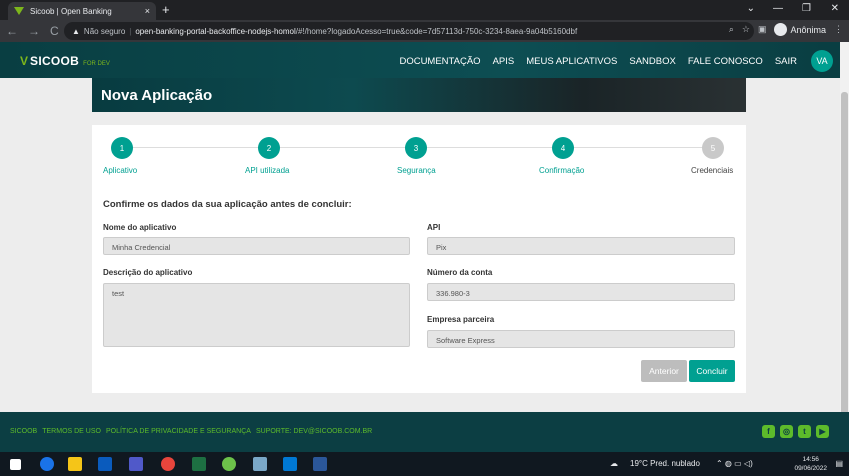  Describe the element at coordinates (136, 464) in the screenshot. I see `teams-icon` at that location.